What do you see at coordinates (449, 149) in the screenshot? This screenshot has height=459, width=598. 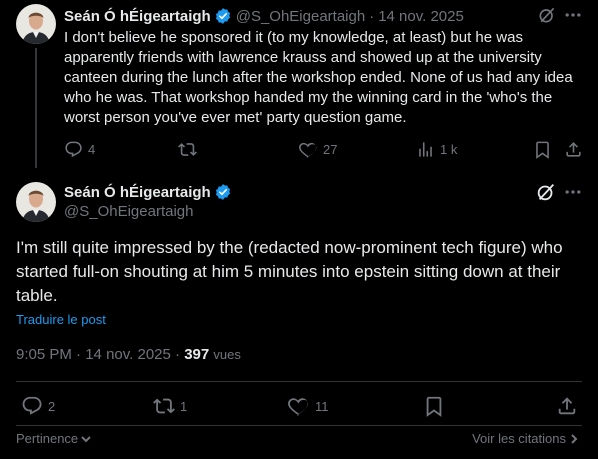 I see `views-count: 1 k` at bounding box center [449, 149].